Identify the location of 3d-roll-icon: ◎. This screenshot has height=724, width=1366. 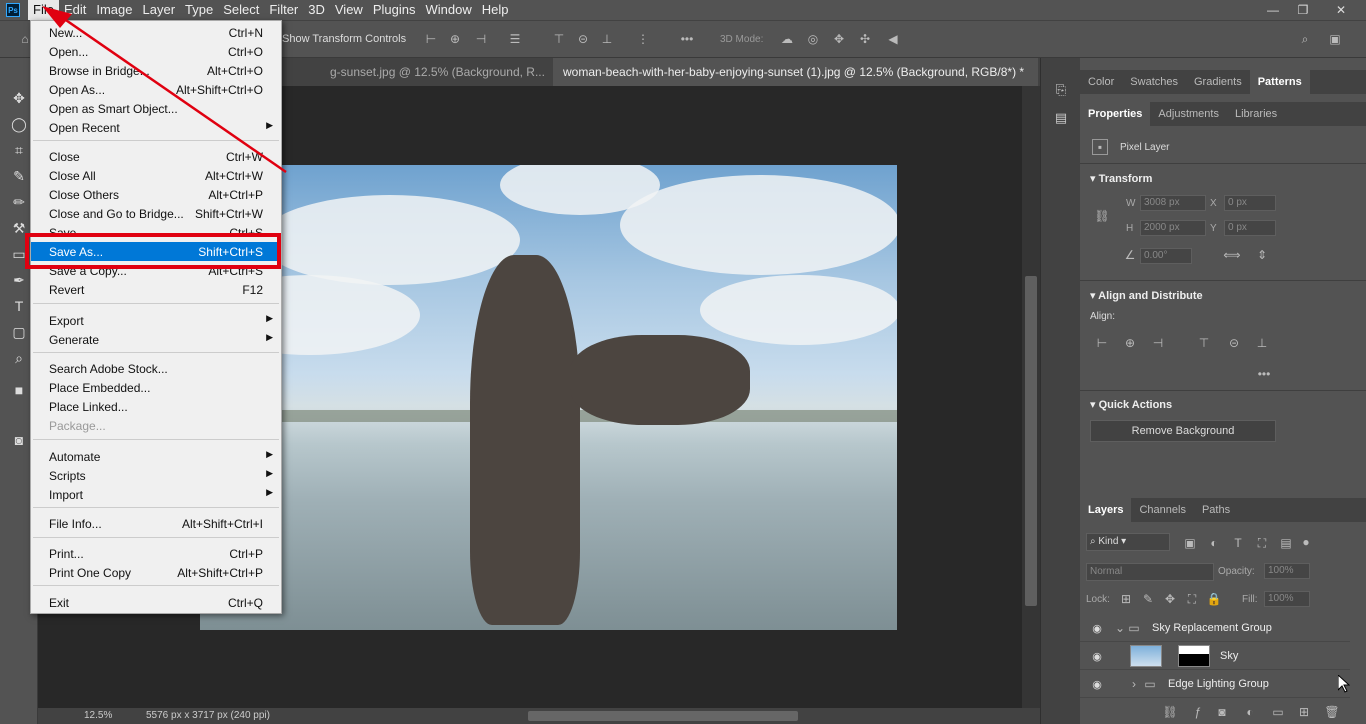
(813, 39).